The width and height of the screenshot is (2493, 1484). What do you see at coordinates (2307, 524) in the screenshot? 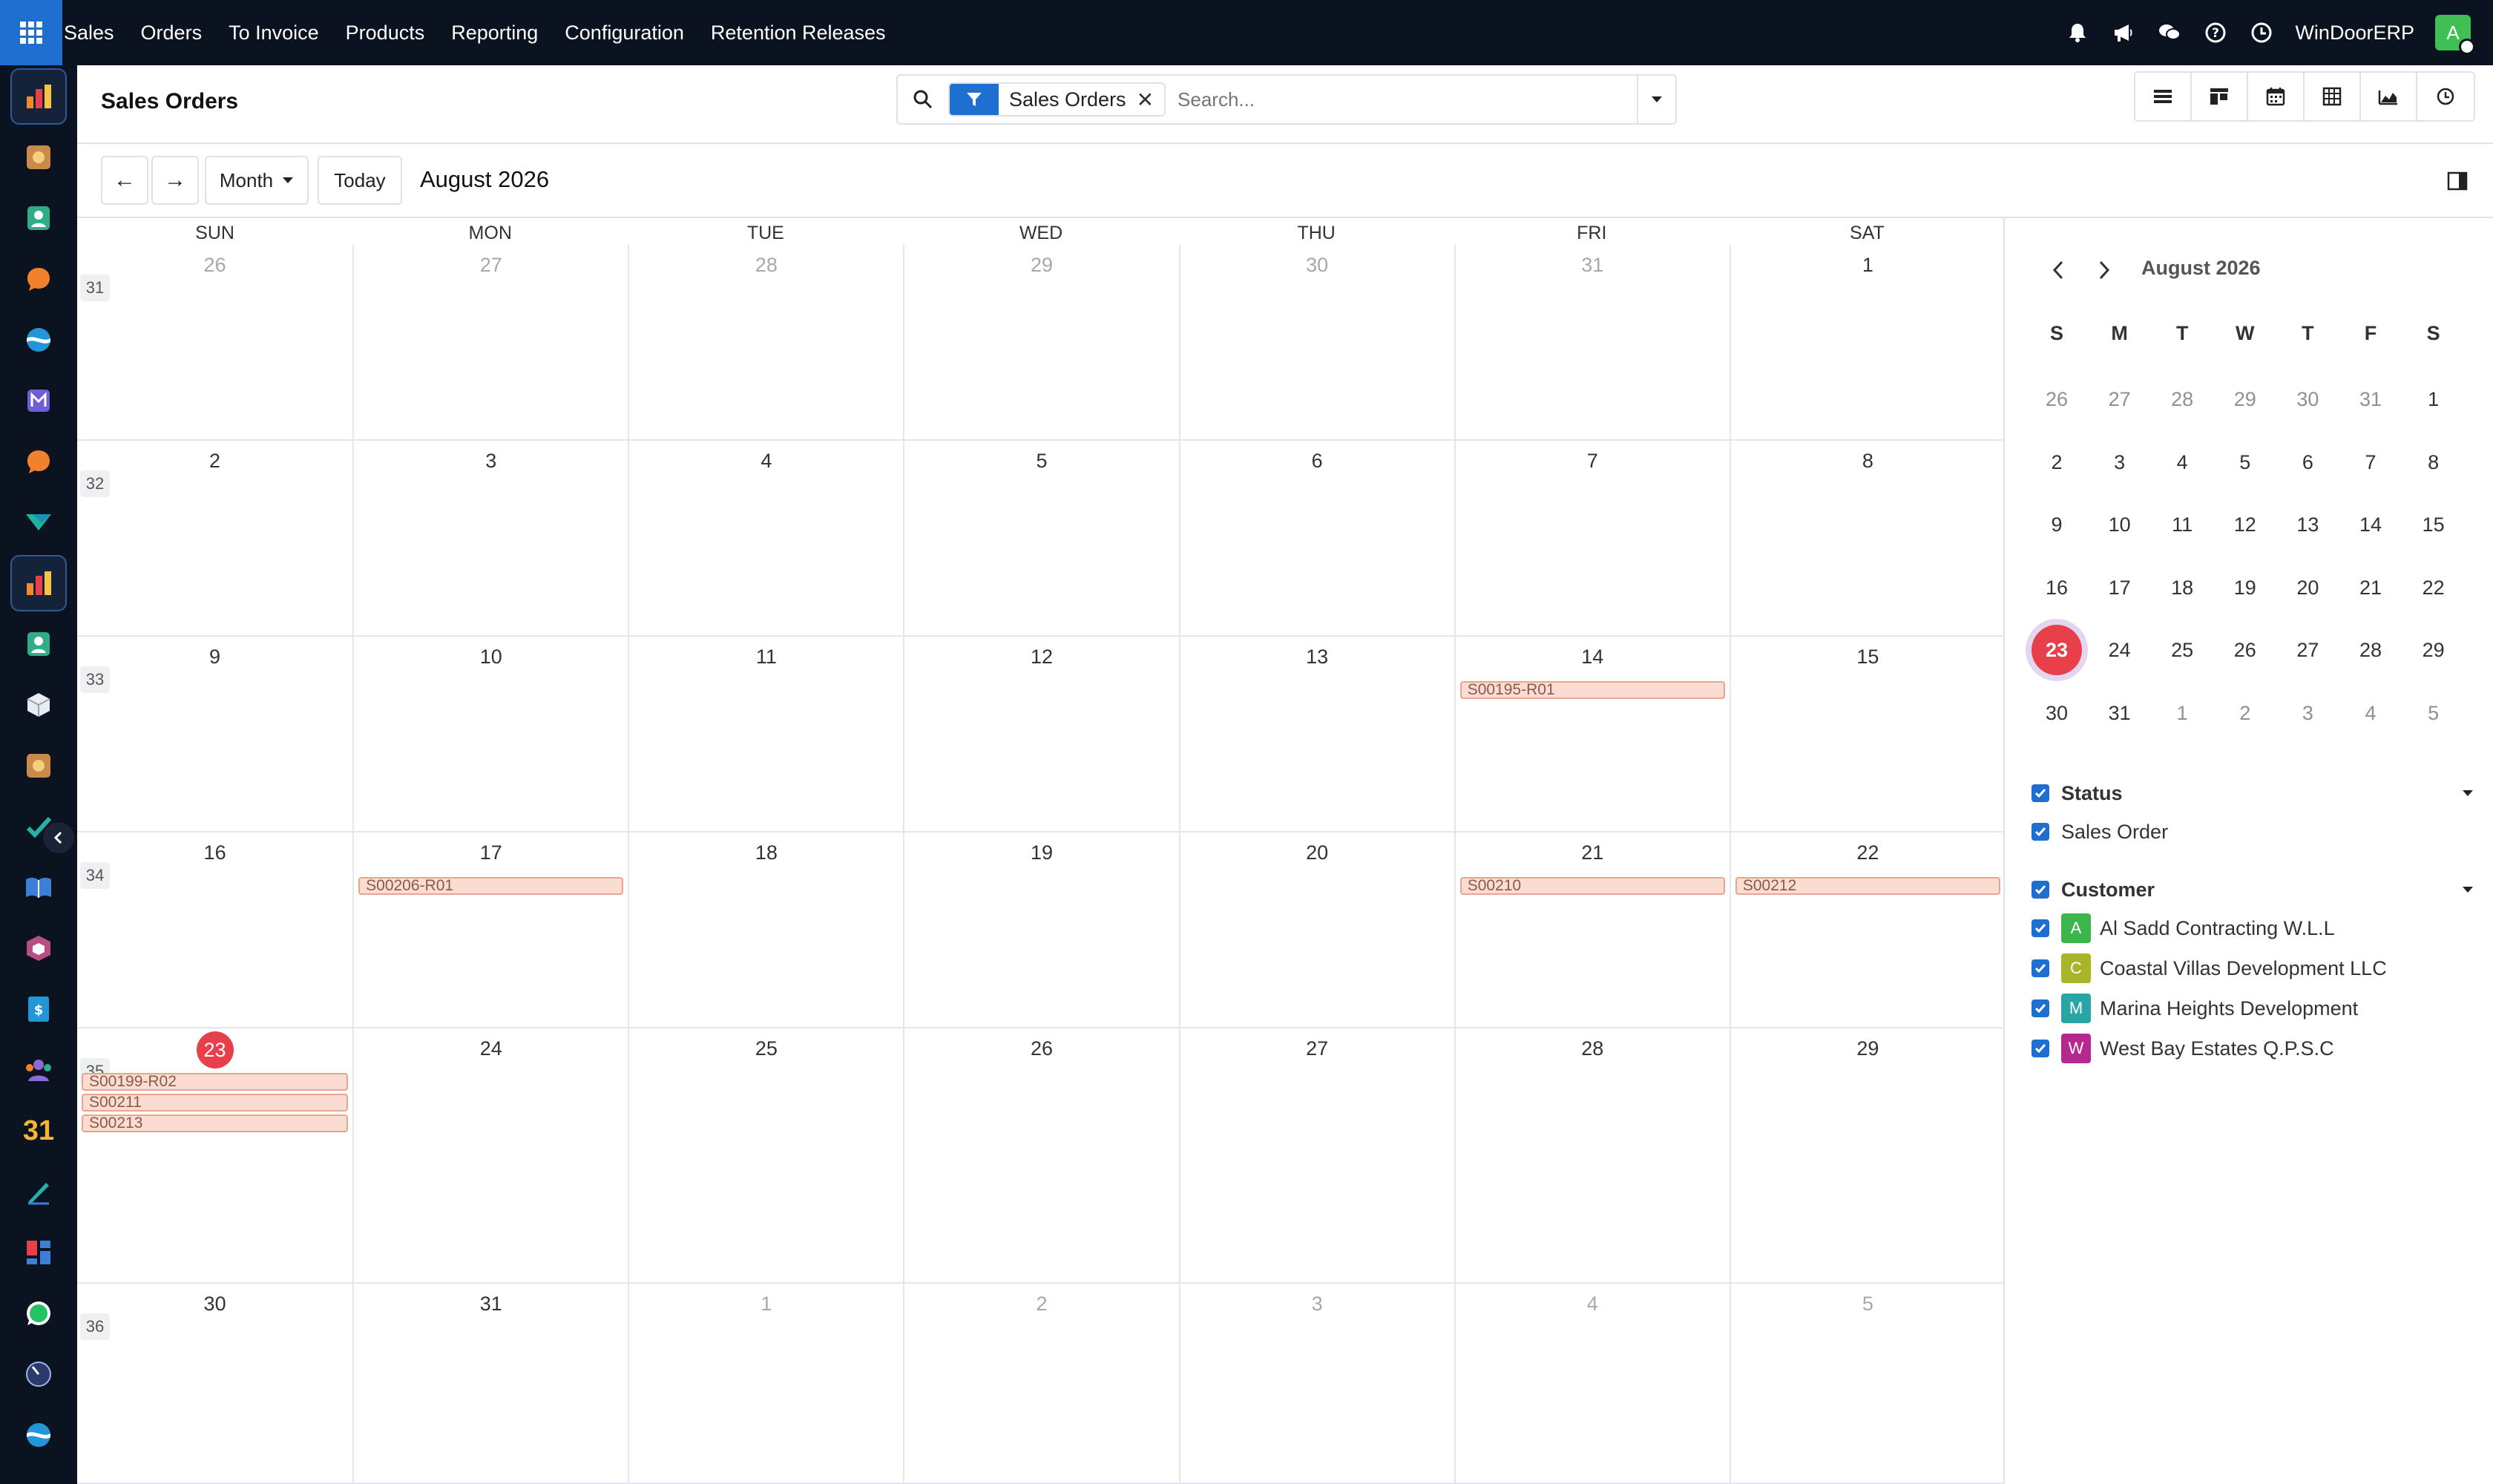
I see `mini-day: 13` at bounding box center [2307, 524].